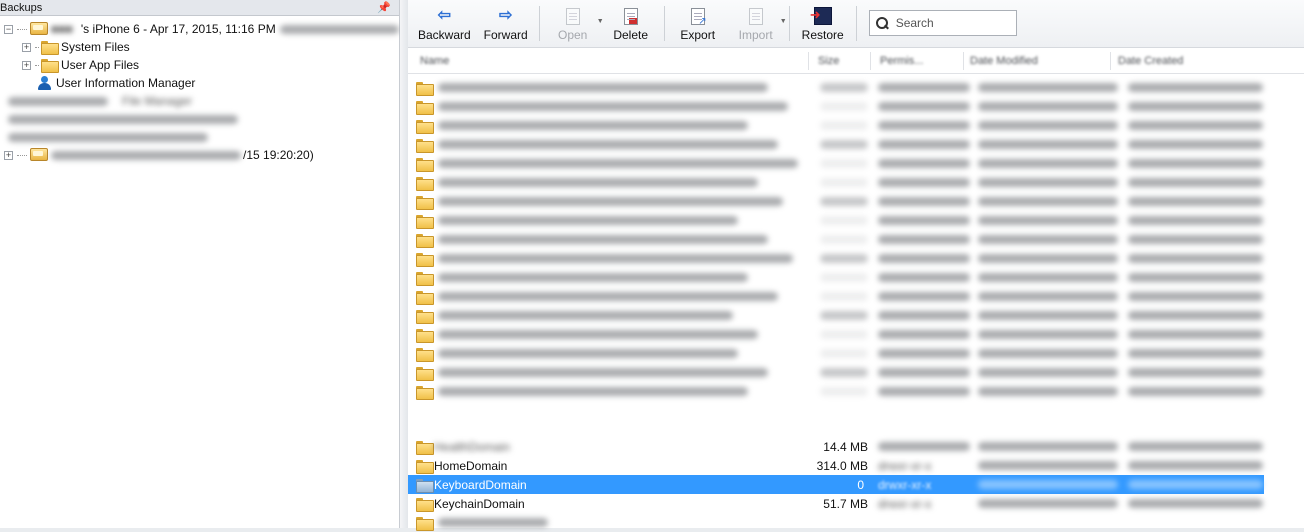 The height and width of the screenshot is (532, 1304). I want to click on delete-button: Delete, so click(631, 25).